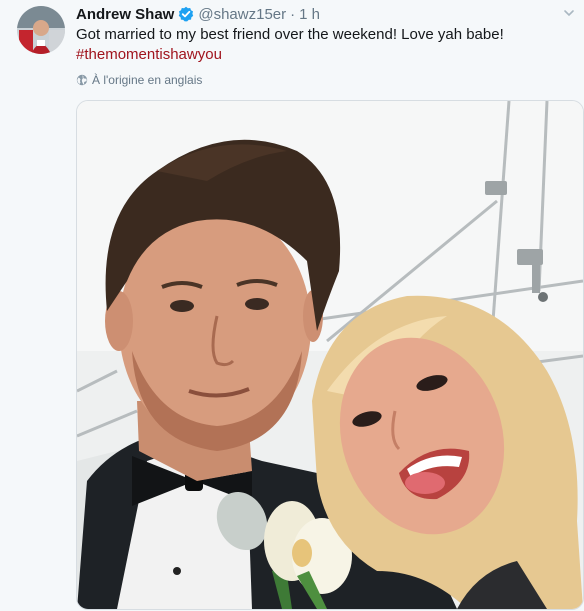 The image size is (584, 611). What do you see at coordinates (242, 14) in the screenshot?
I see `author-handle: @shawz15er` at bounding box center [242, 14].